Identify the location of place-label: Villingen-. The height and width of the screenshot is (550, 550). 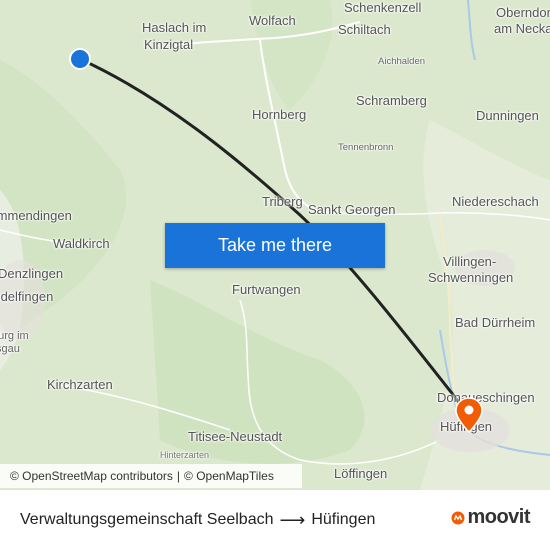
(470, 261).